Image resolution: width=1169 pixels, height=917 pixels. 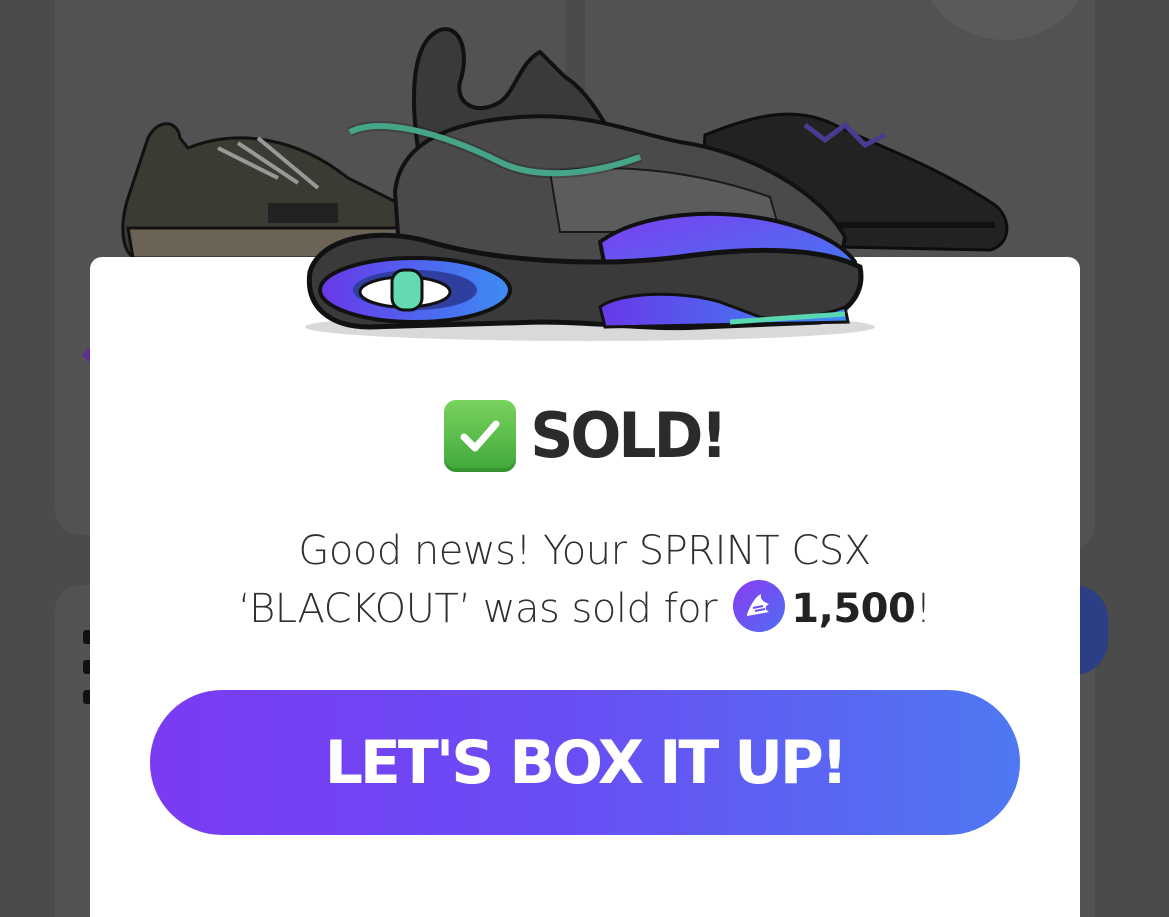 What do you see at coordinates (853, 609) in the screenshot?
I see `sale-amount: 1,500` at bounding box center [853, 609].